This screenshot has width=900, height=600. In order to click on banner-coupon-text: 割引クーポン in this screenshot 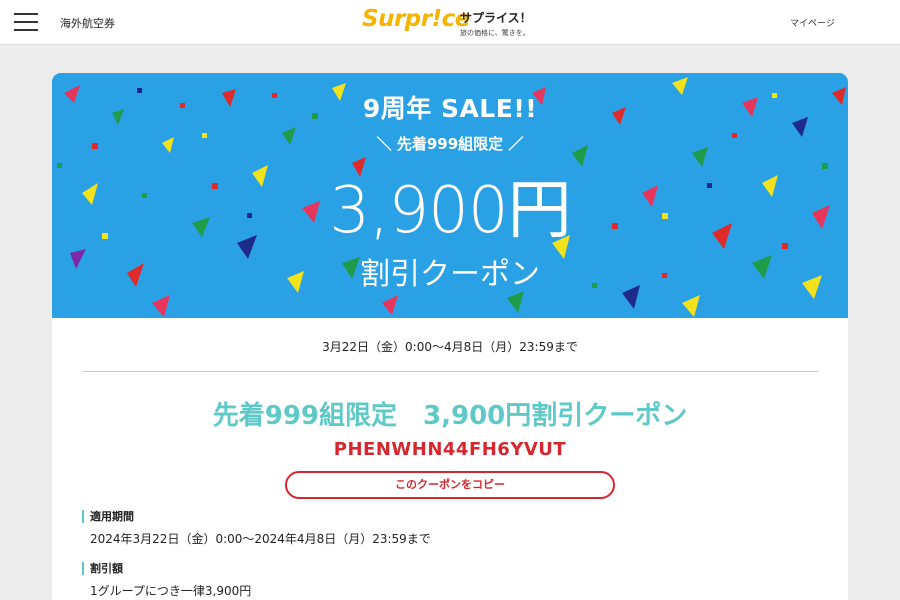, I will do `click(450, 274)`.